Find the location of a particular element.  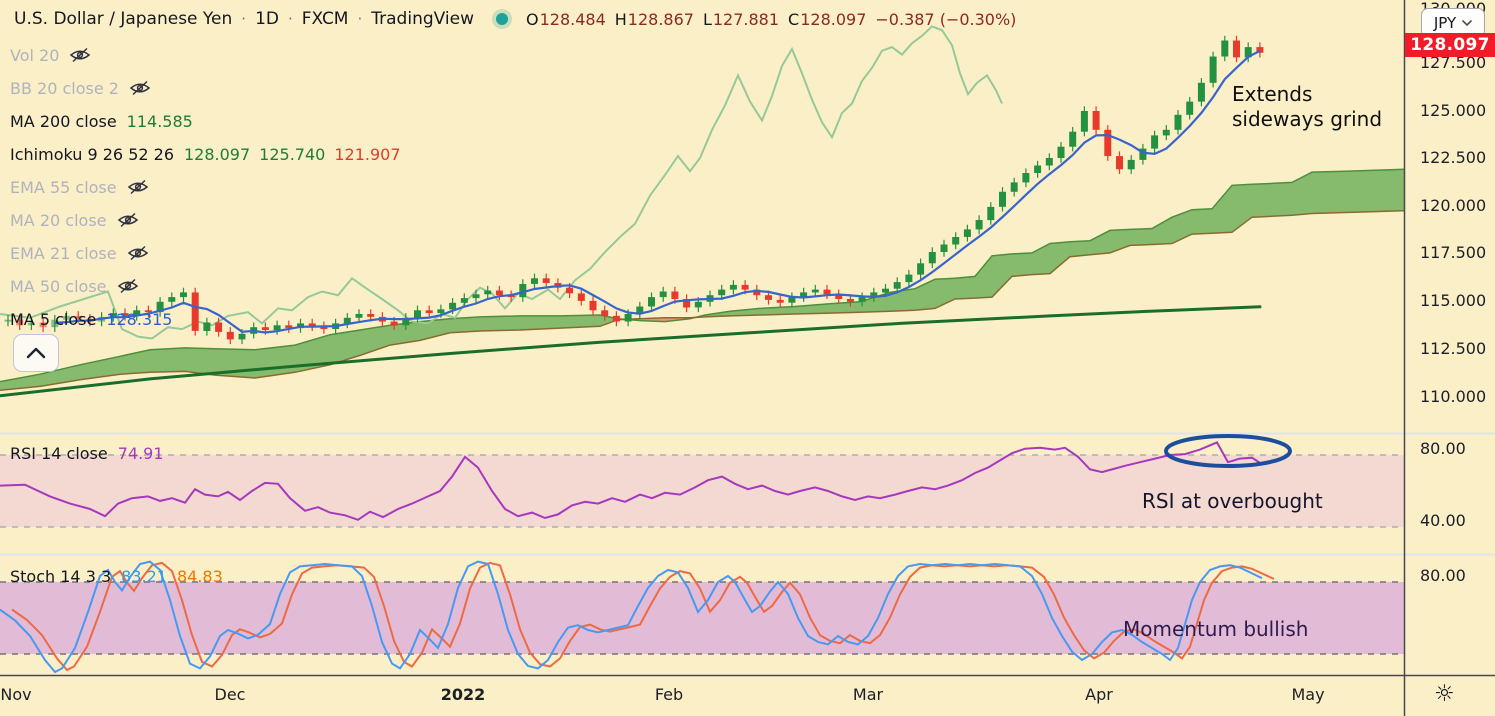

stoch-label: Stoch 14 3 3 is located at coordinates (61, 576).